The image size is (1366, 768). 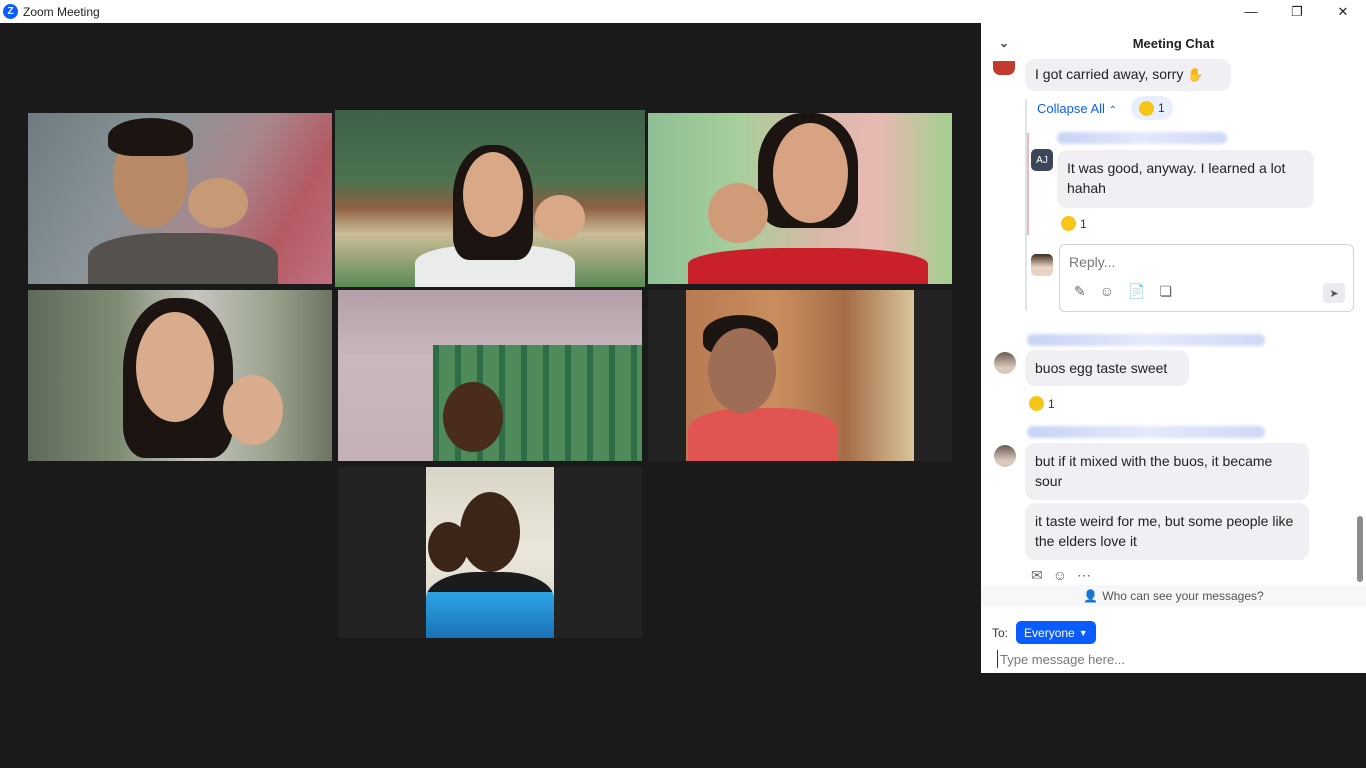 What do you see at coordinates (1173, 596) in the screenshot?
I see `who-can-see-bar: 👤 Who can see your messages?` at bounding box center [1173, 596].